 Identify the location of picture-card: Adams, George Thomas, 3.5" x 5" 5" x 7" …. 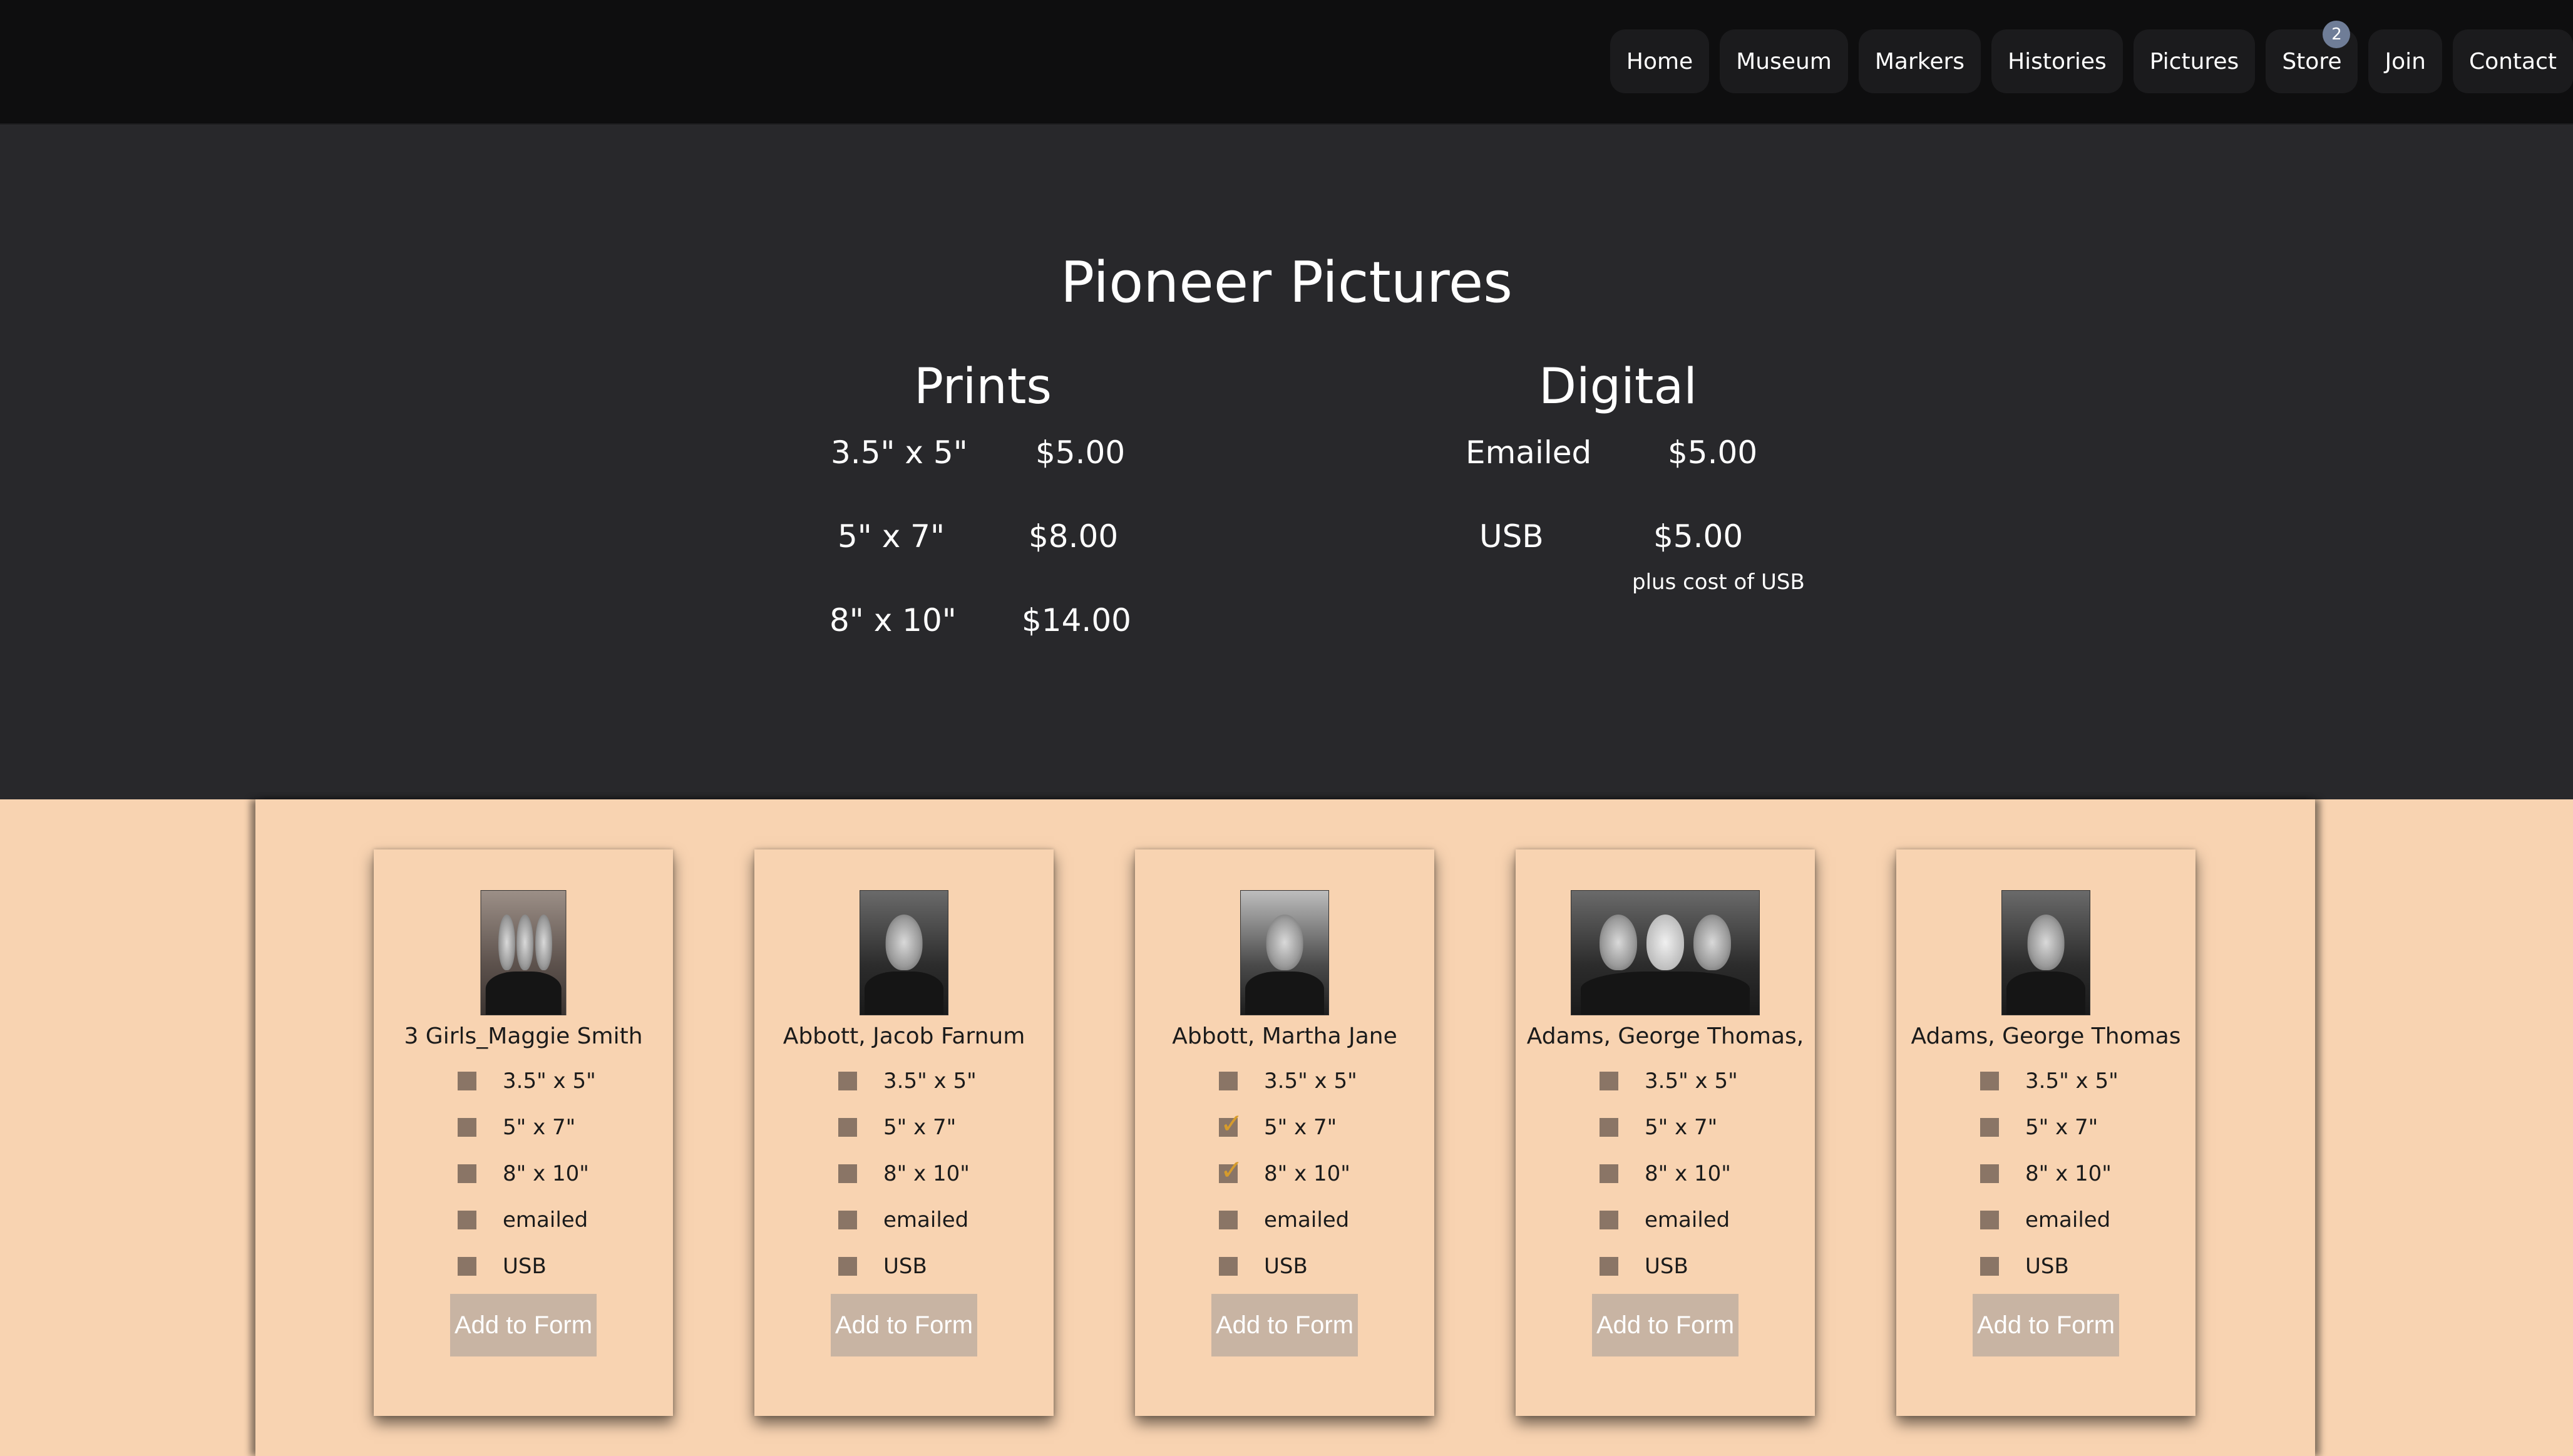
(1665, 1133).